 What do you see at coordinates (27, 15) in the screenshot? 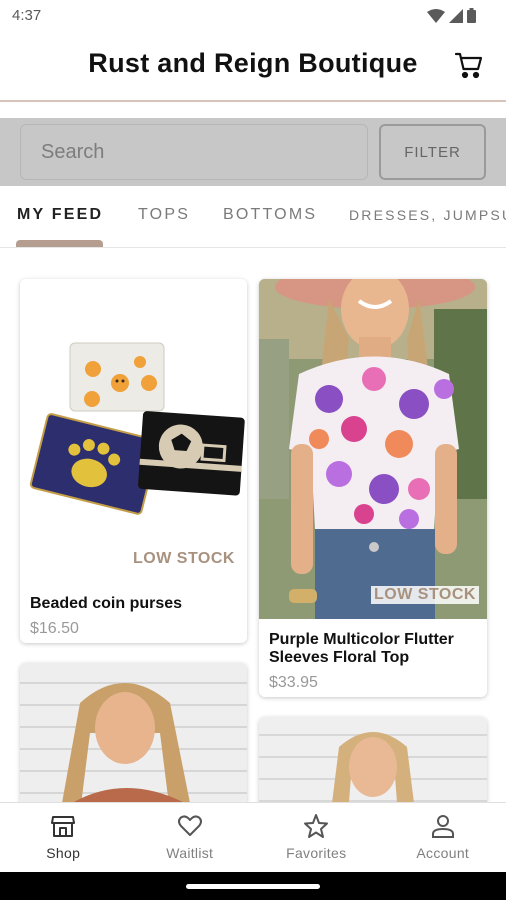
I see `status-time: 4:37` at bounding box center [27, 15].